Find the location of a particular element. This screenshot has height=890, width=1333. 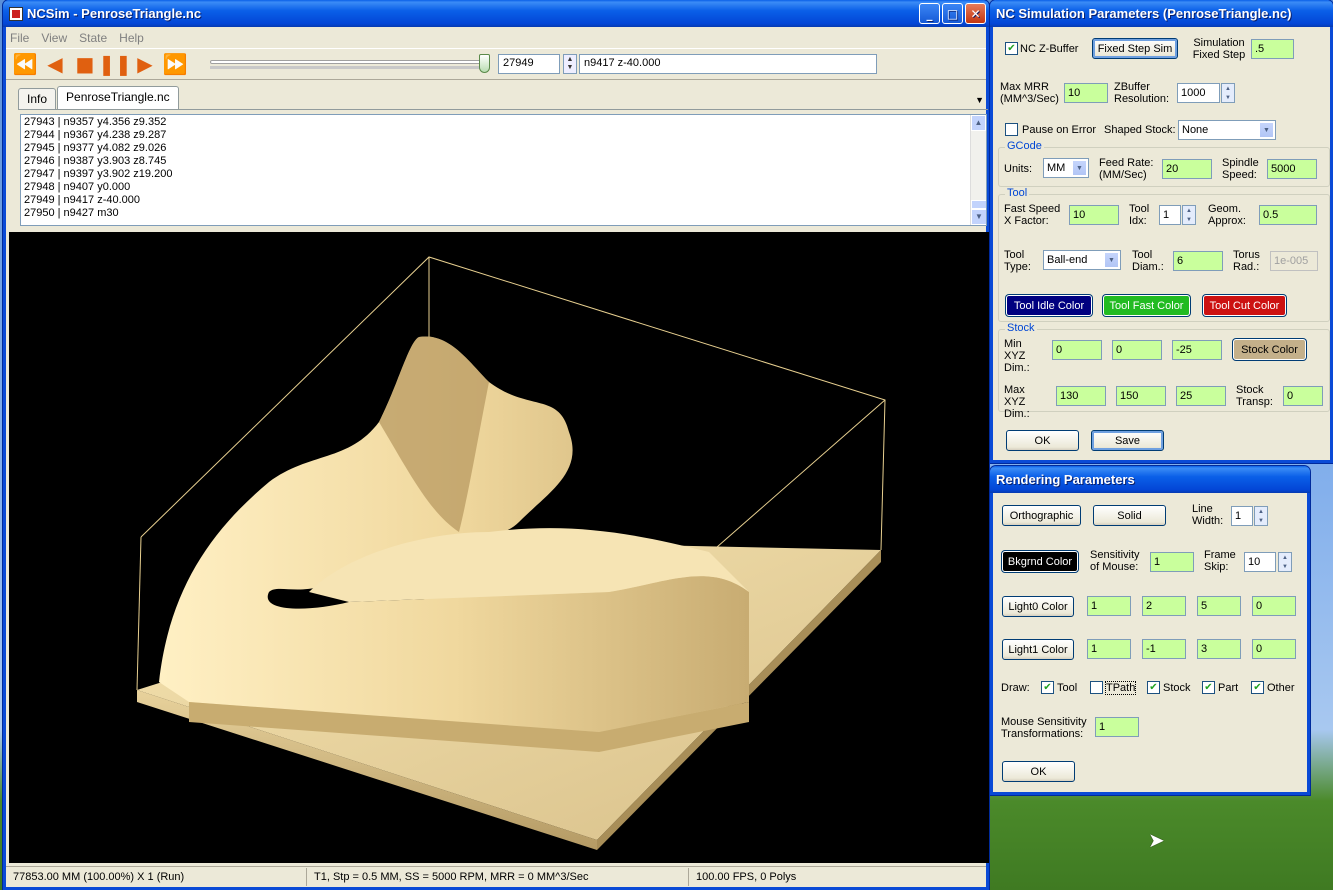

tool-idx-input: 1 is located at coordinates (1170, 215).